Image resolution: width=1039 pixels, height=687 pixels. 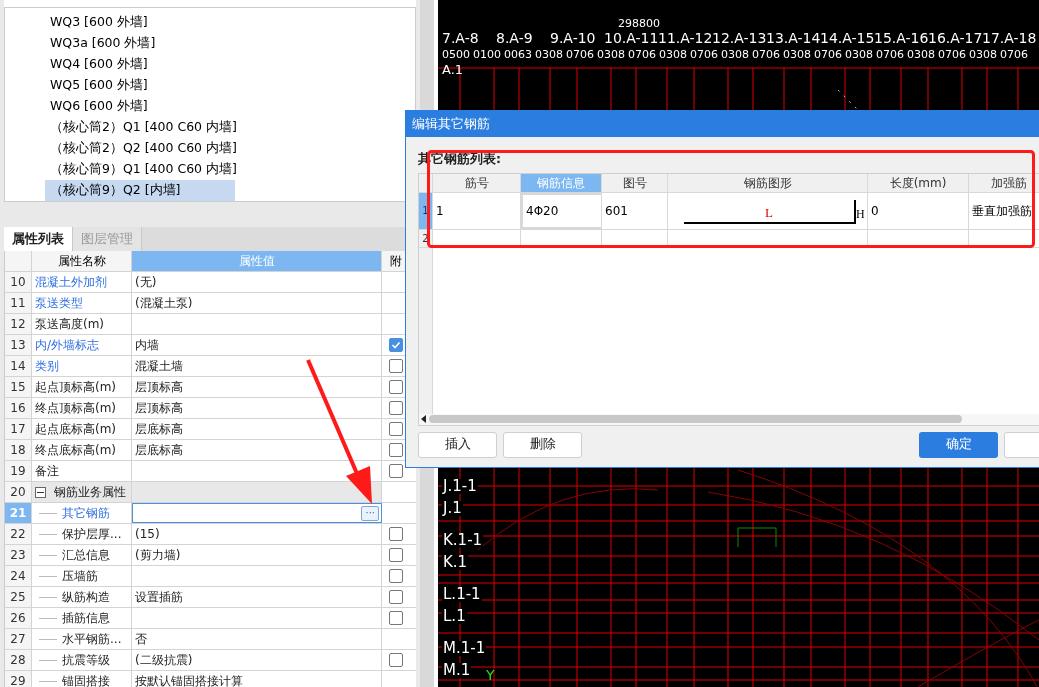 What do you see at coordinates (370, 513) in the screenshot?
I see `ellipsis-button: ···` at bounding box center [370, 513].